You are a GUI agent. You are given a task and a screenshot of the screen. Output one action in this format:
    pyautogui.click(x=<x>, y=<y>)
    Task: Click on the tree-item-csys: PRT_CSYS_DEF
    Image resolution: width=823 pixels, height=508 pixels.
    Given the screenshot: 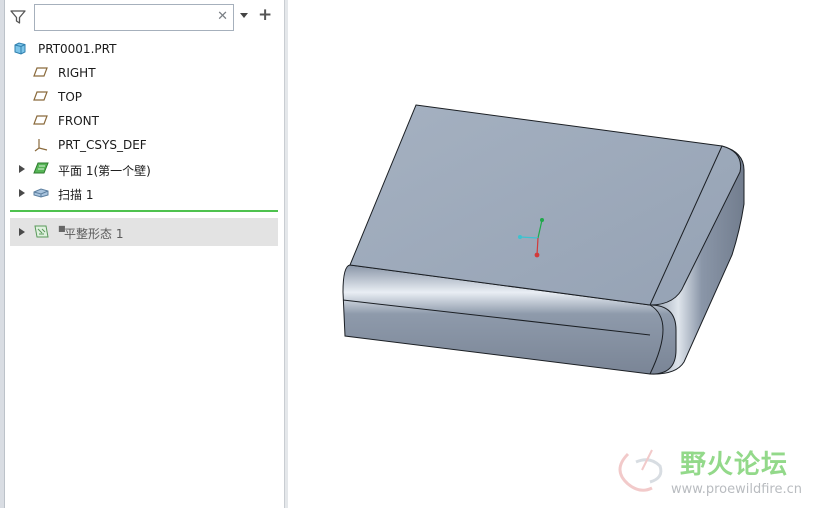 What is the action you would take?
    pyautogui.click(x=144, y=145)
    